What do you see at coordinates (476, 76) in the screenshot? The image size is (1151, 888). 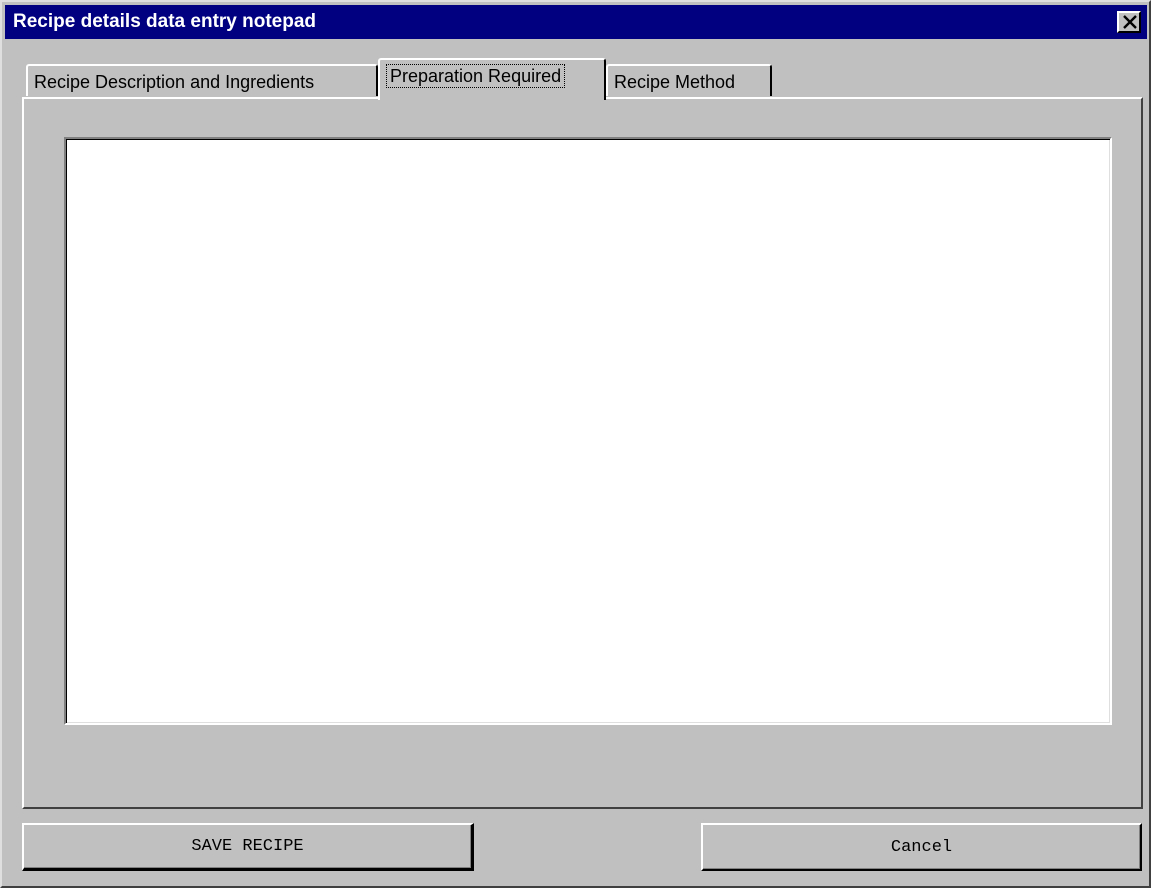 I see `tab-label: Preparation Required` at bounding box center [476, 76].